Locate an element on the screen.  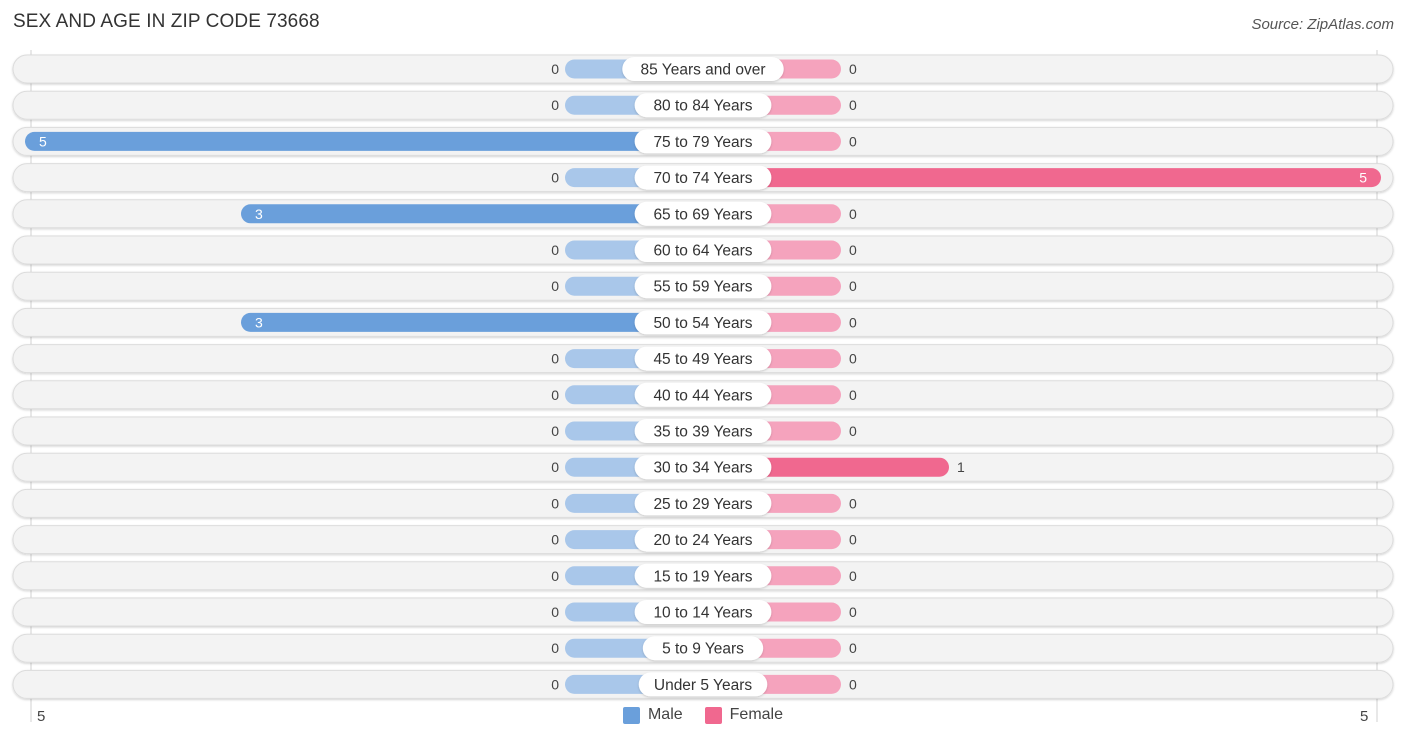
legend: Male Female is located at coordinates (703, 715).